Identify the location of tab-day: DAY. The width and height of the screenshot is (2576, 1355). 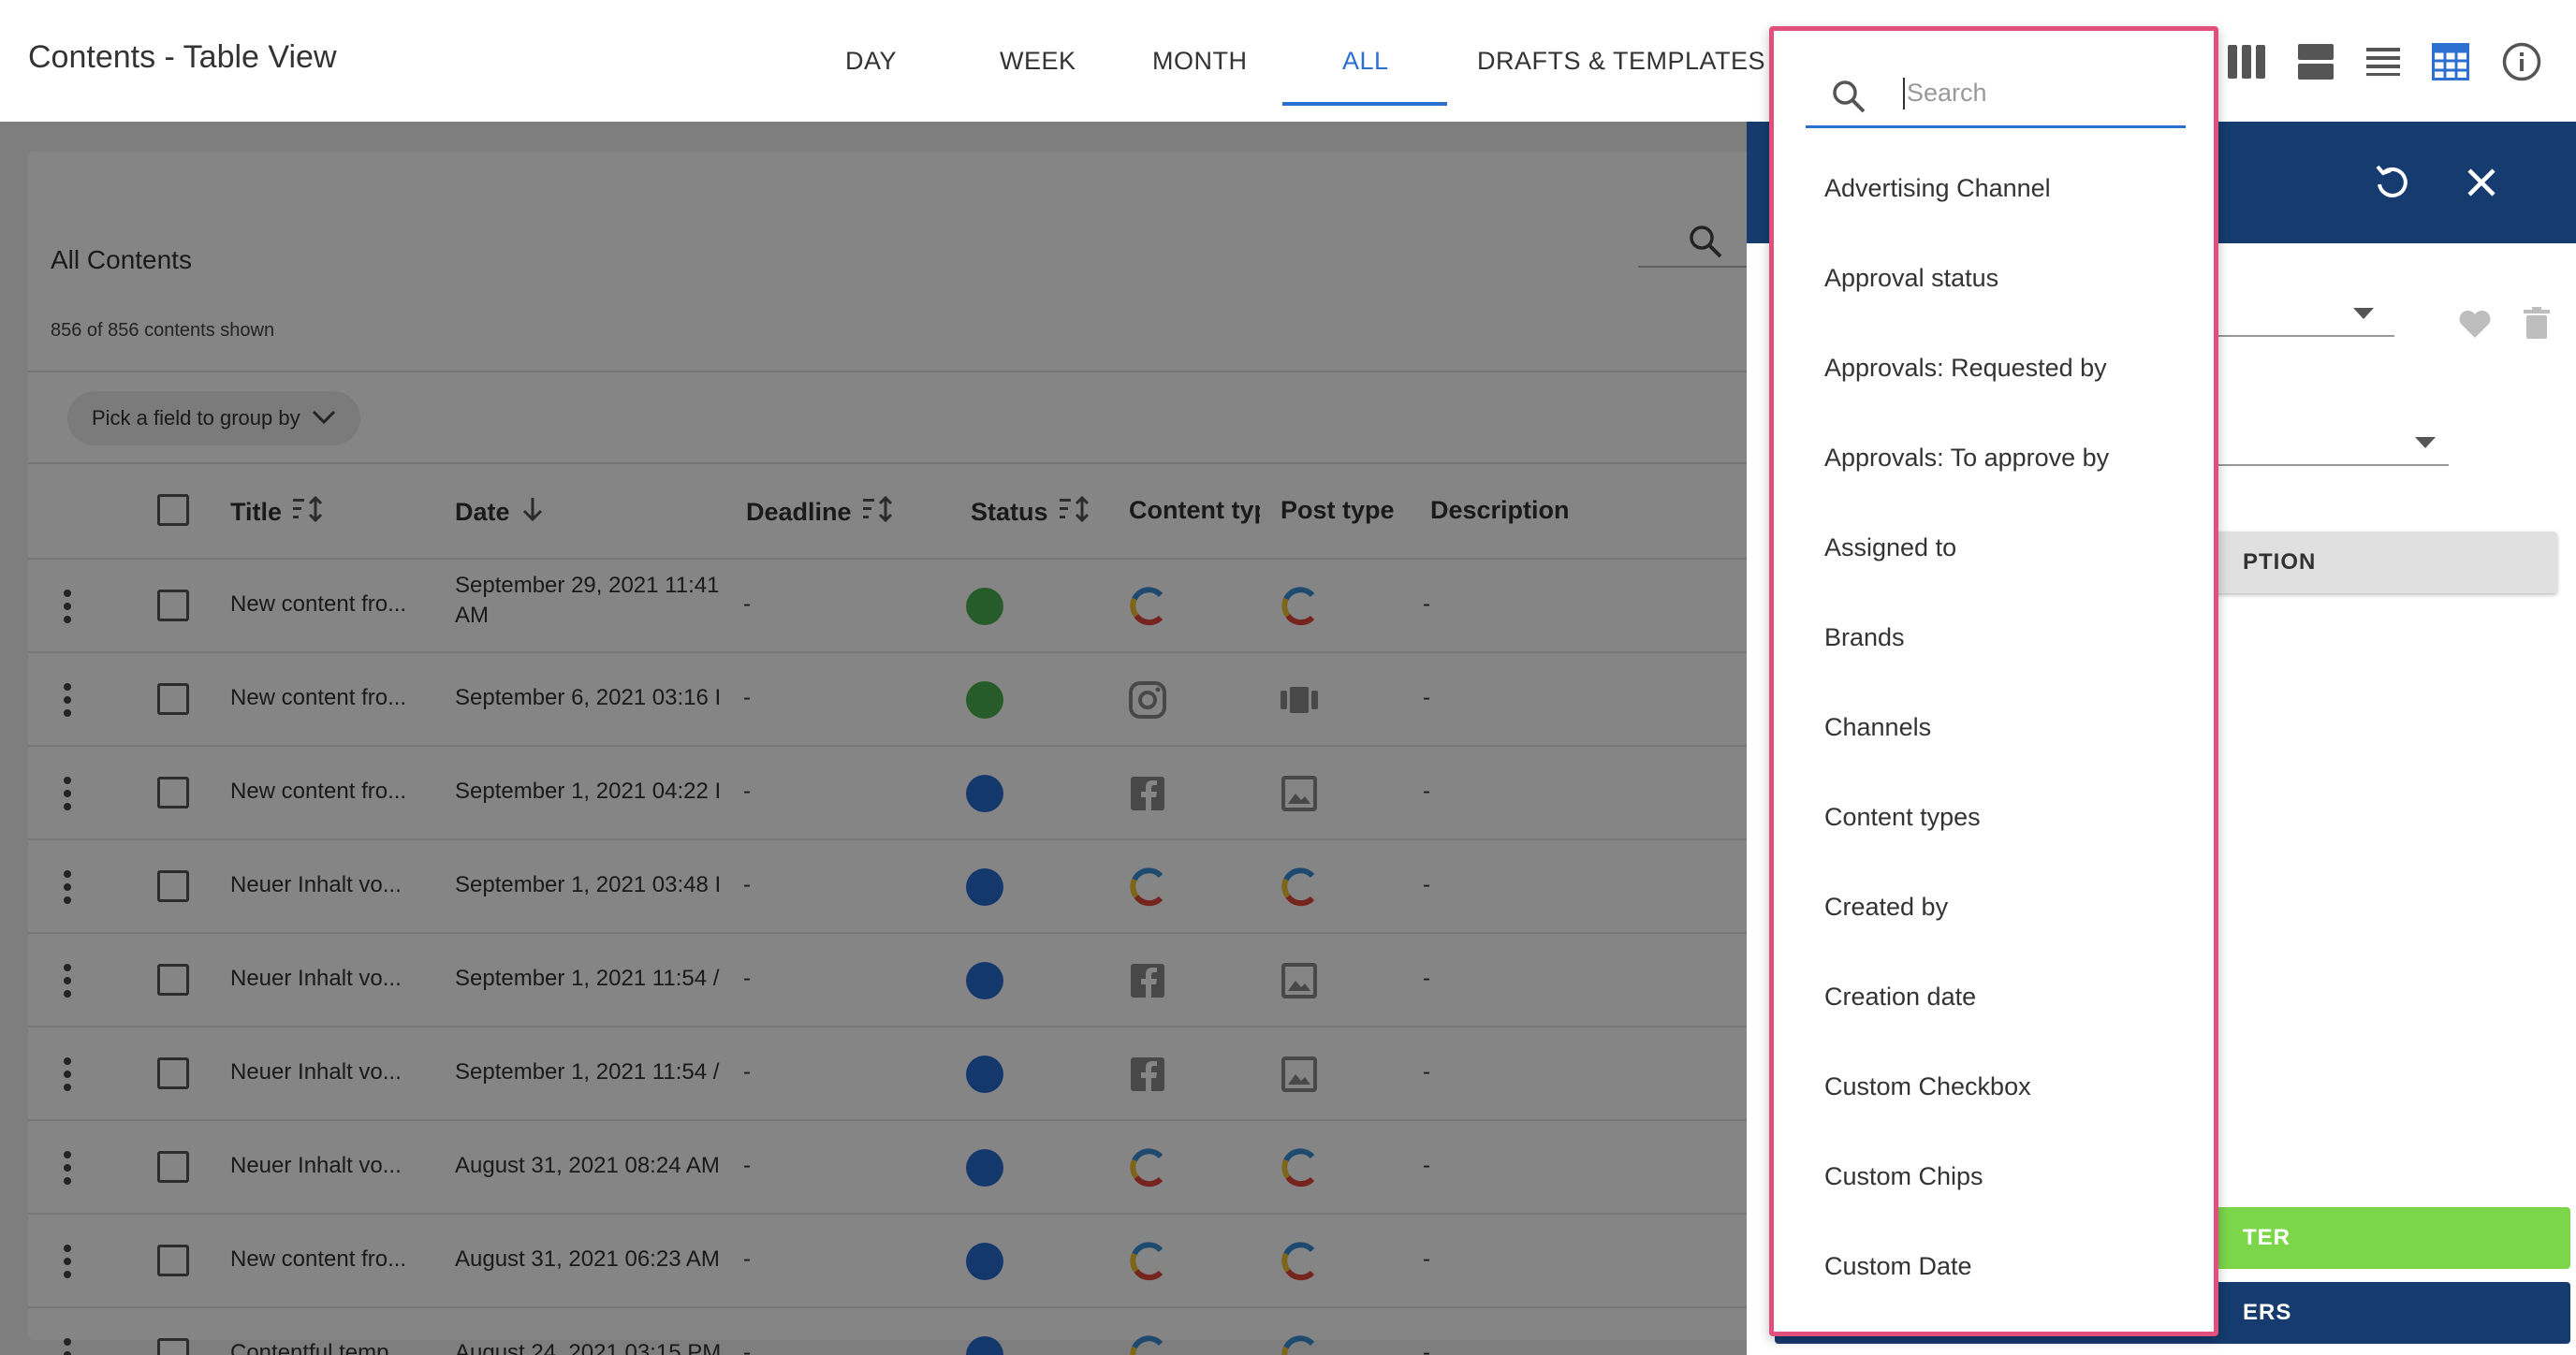
(871, 61).